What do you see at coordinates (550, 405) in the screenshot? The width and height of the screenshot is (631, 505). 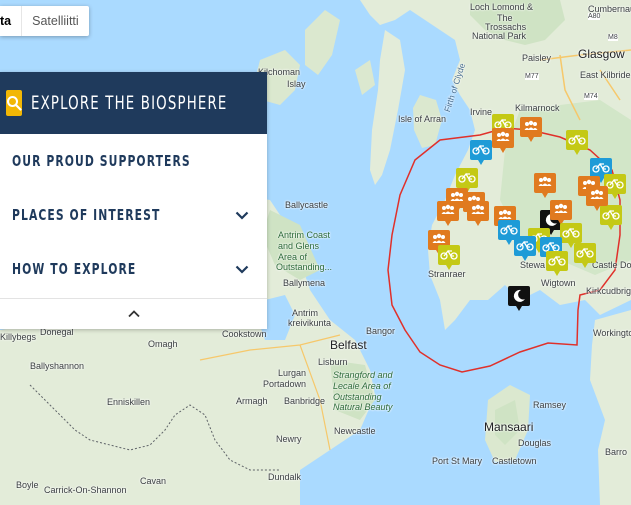 I see `place-ramsey: Ramsey` at bounding box center [550, 405].